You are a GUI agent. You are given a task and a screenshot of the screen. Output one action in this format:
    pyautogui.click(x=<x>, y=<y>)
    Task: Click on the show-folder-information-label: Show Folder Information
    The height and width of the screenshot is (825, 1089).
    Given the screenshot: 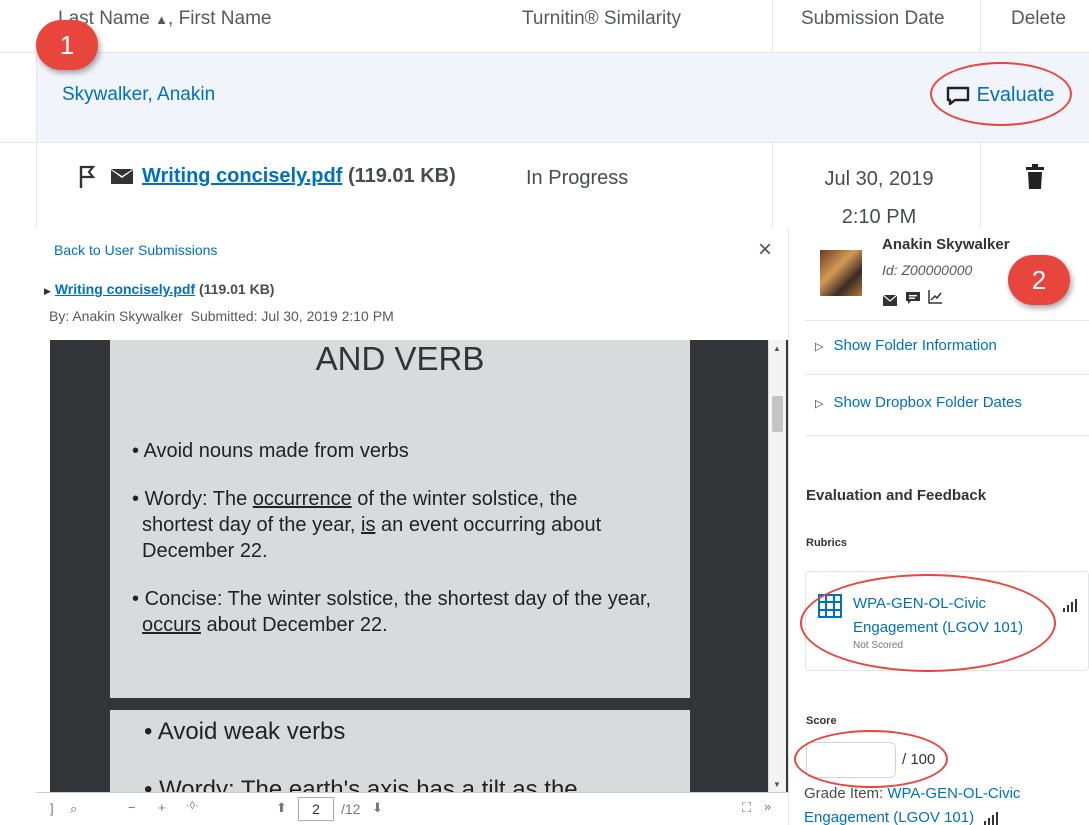 What is the action you would take?
    pyautogui.click(x=915, y=345)
    